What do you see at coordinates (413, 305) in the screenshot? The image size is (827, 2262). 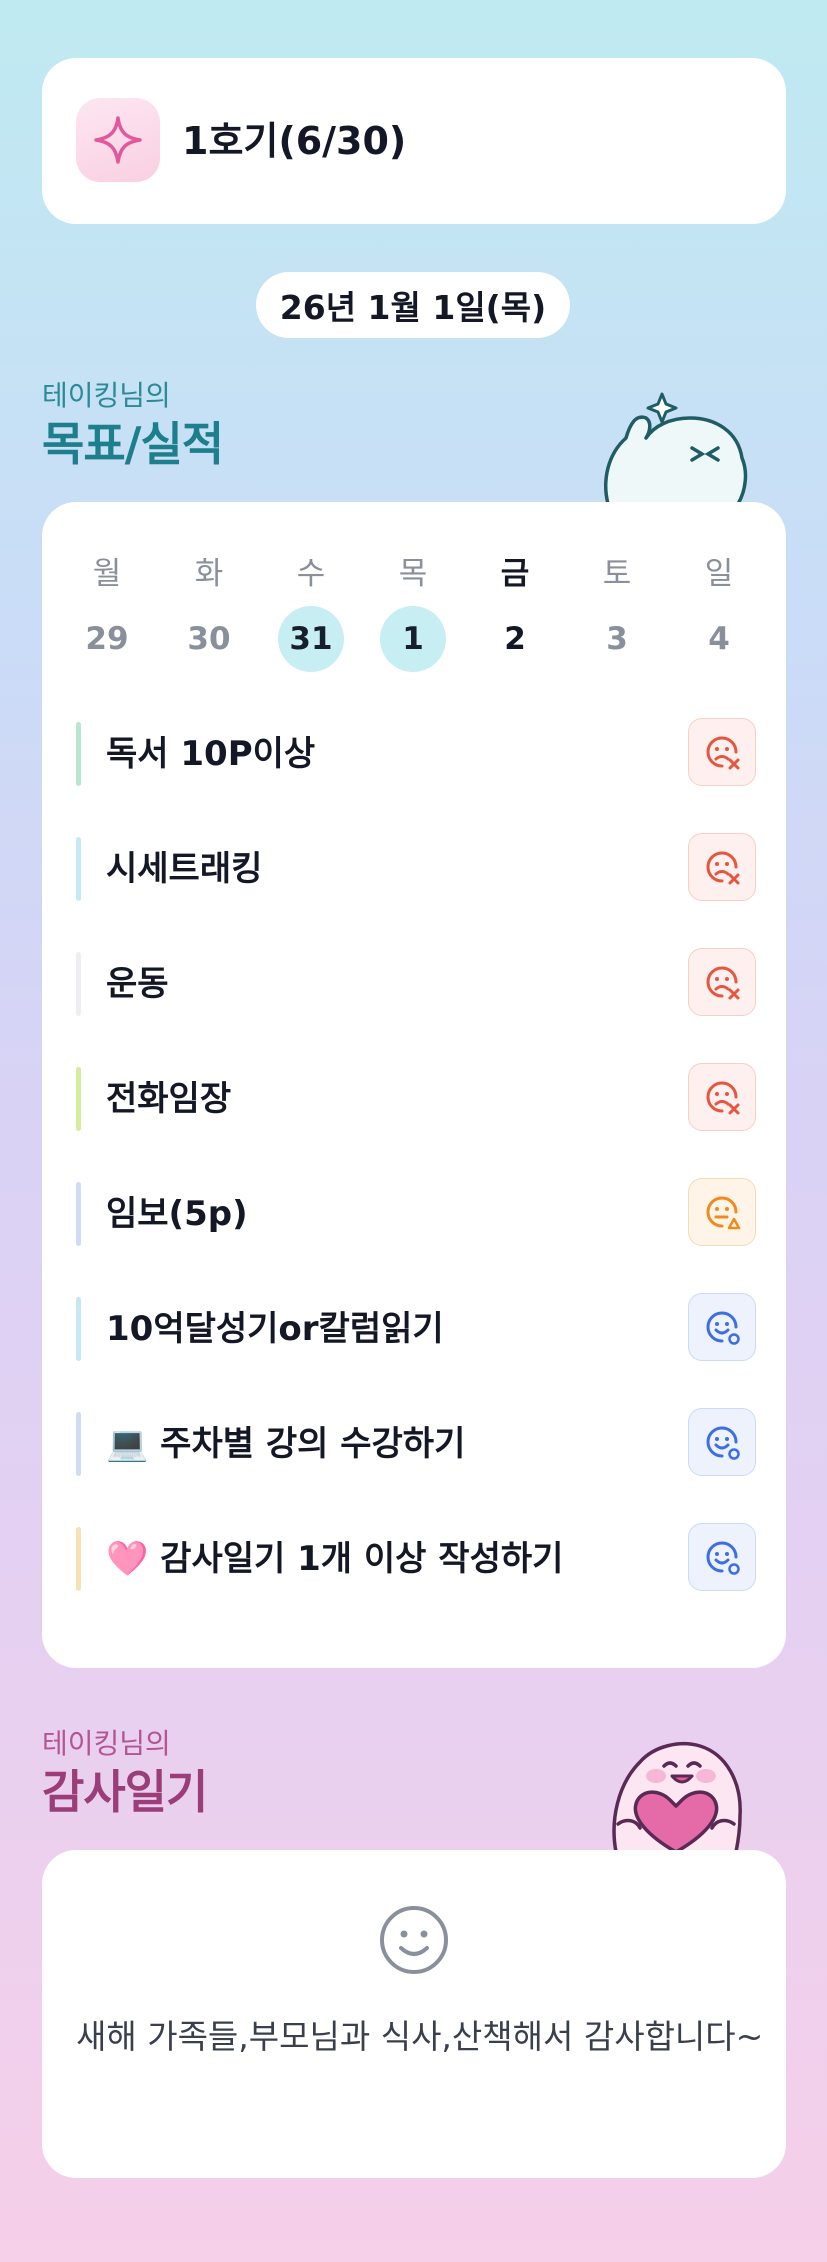 I see `date-pill: 26년 1월 1일(목)` at bounding box center [413, 305].